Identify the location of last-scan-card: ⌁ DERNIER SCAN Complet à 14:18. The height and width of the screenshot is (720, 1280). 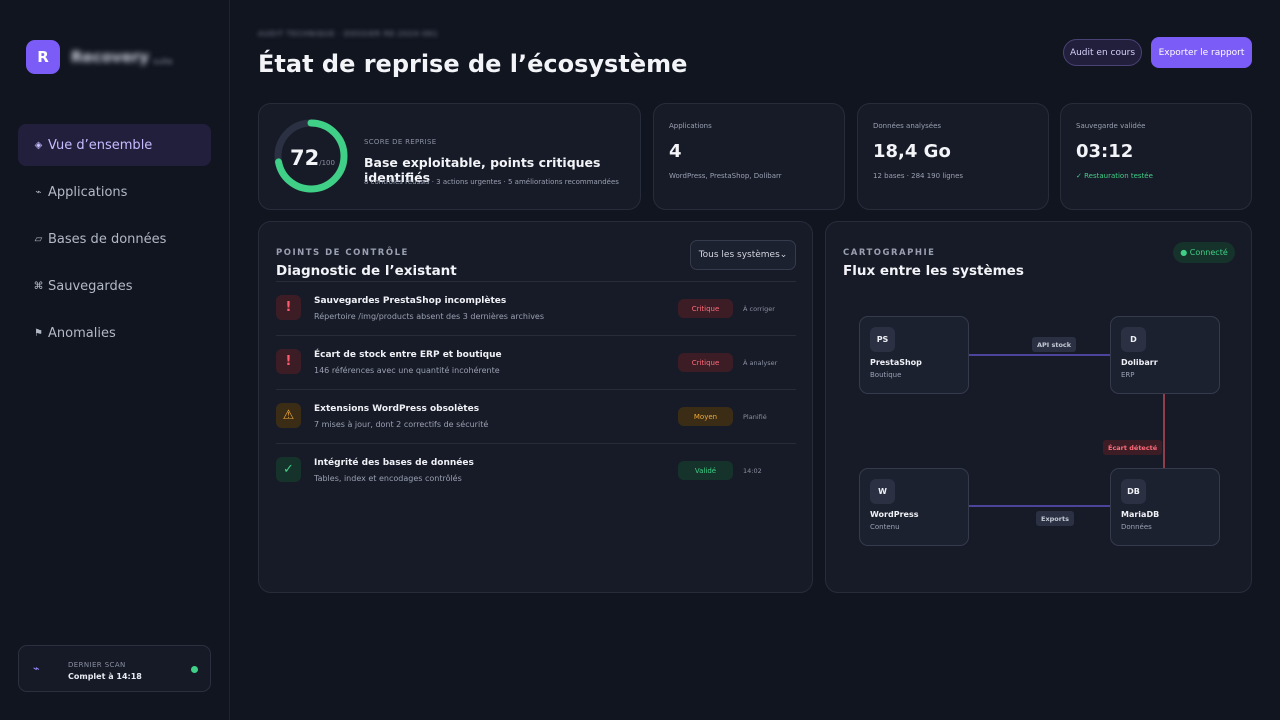
(114, 668).